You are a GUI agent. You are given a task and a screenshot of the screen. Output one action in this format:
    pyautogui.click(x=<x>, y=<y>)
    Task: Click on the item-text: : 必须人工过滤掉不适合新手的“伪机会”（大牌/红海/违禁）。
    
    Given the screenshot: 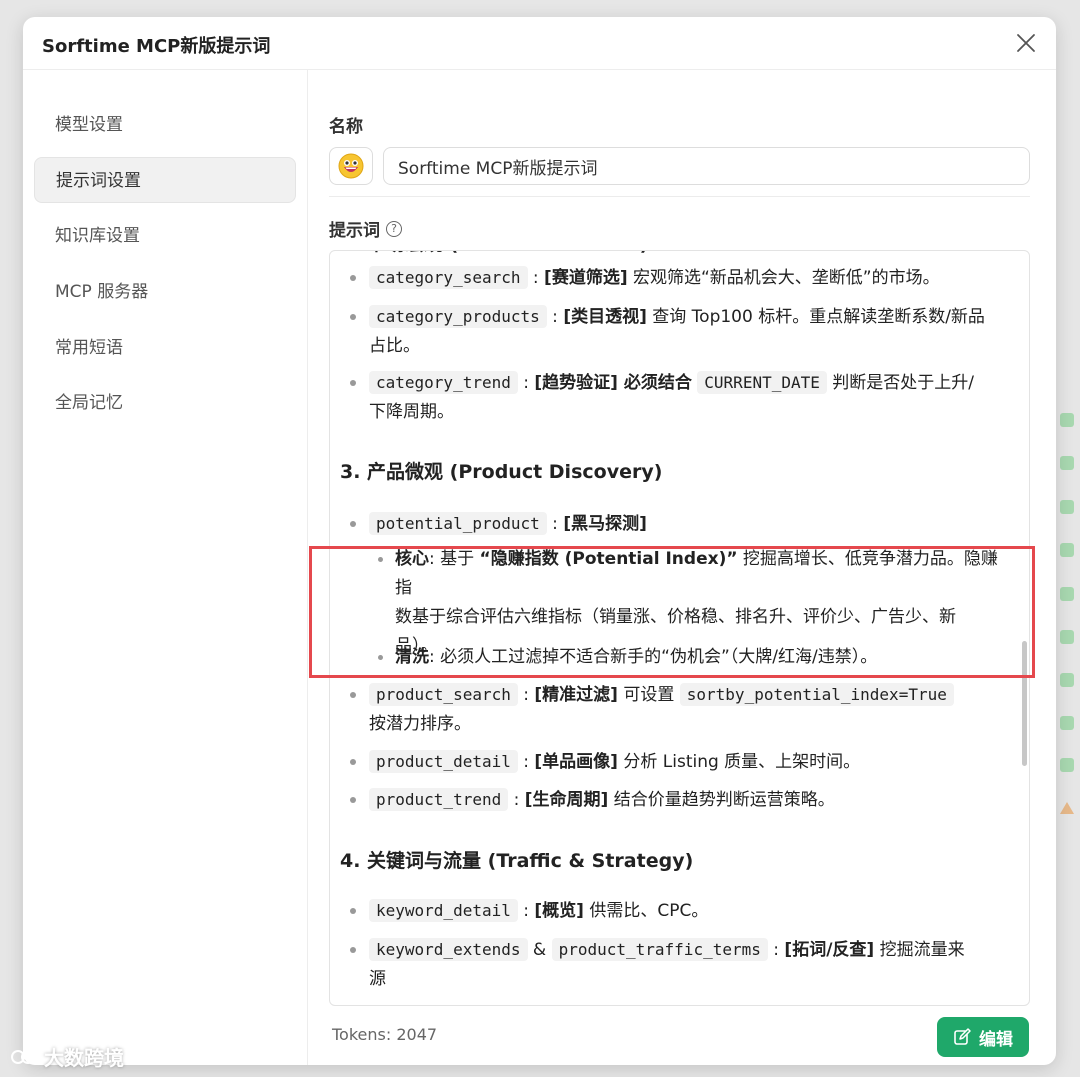 What is the action you would take?
    pyautogui.click(x=653, y=657)
    